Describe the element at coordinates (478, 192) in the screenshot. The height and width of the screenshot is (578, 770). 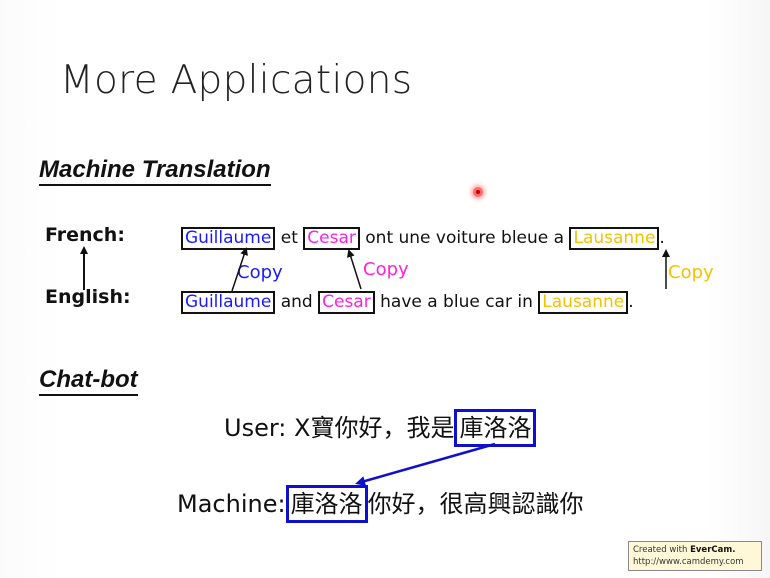
I see `pointer-dot` at that location.